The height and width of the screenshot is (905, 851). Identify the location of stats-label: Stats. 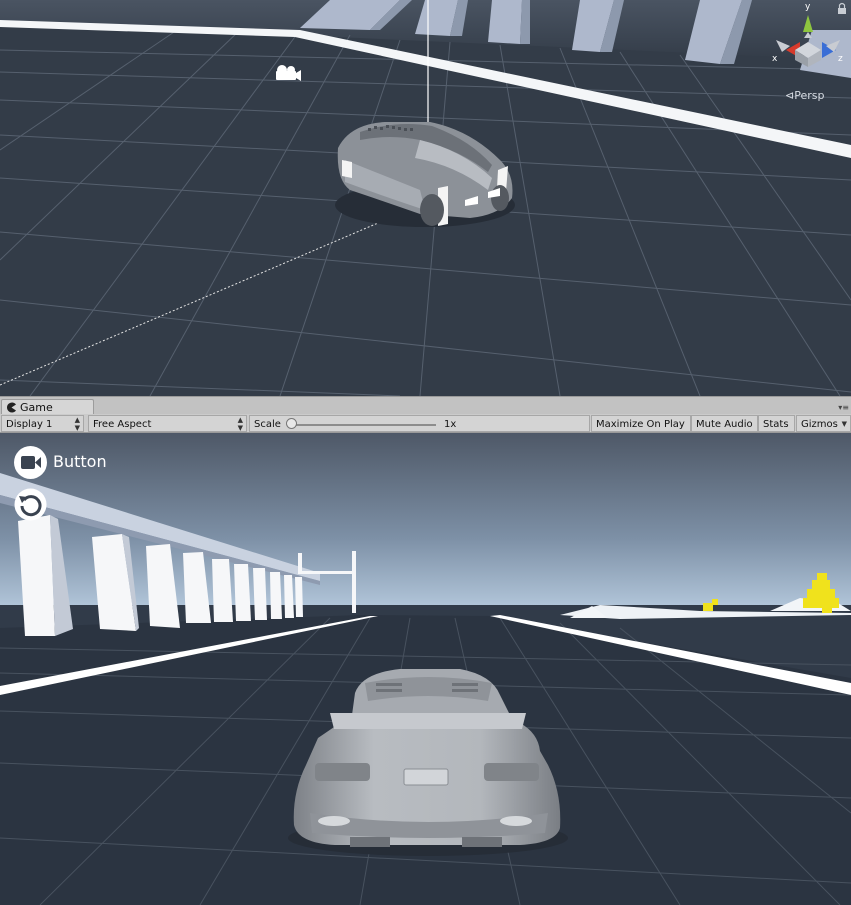
(776, 424).